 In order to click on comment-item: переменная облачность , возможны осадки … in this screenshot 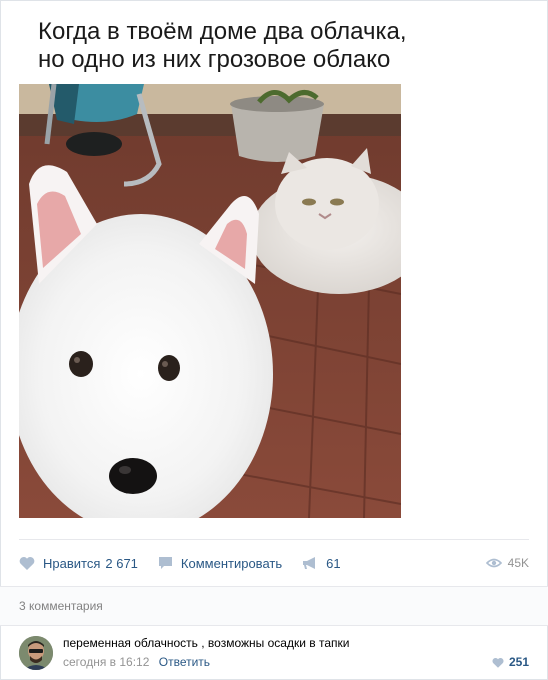, I will do `click(274, 654)`.